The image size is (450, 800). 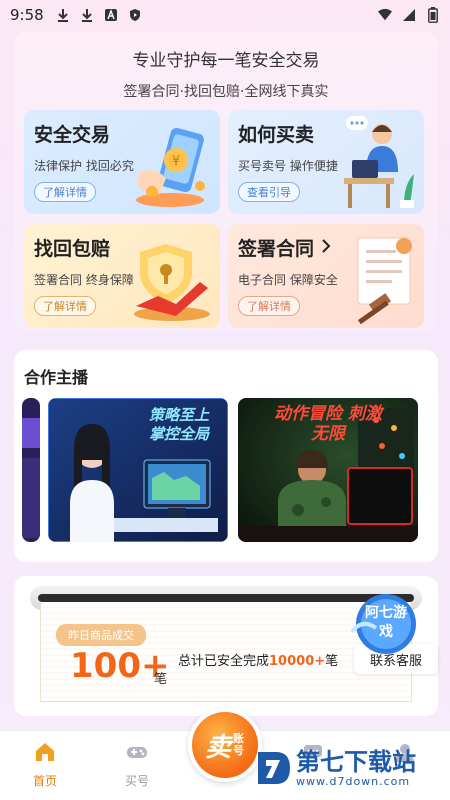 I want to click on chevron-right-icon, so click(x=326, y=248).